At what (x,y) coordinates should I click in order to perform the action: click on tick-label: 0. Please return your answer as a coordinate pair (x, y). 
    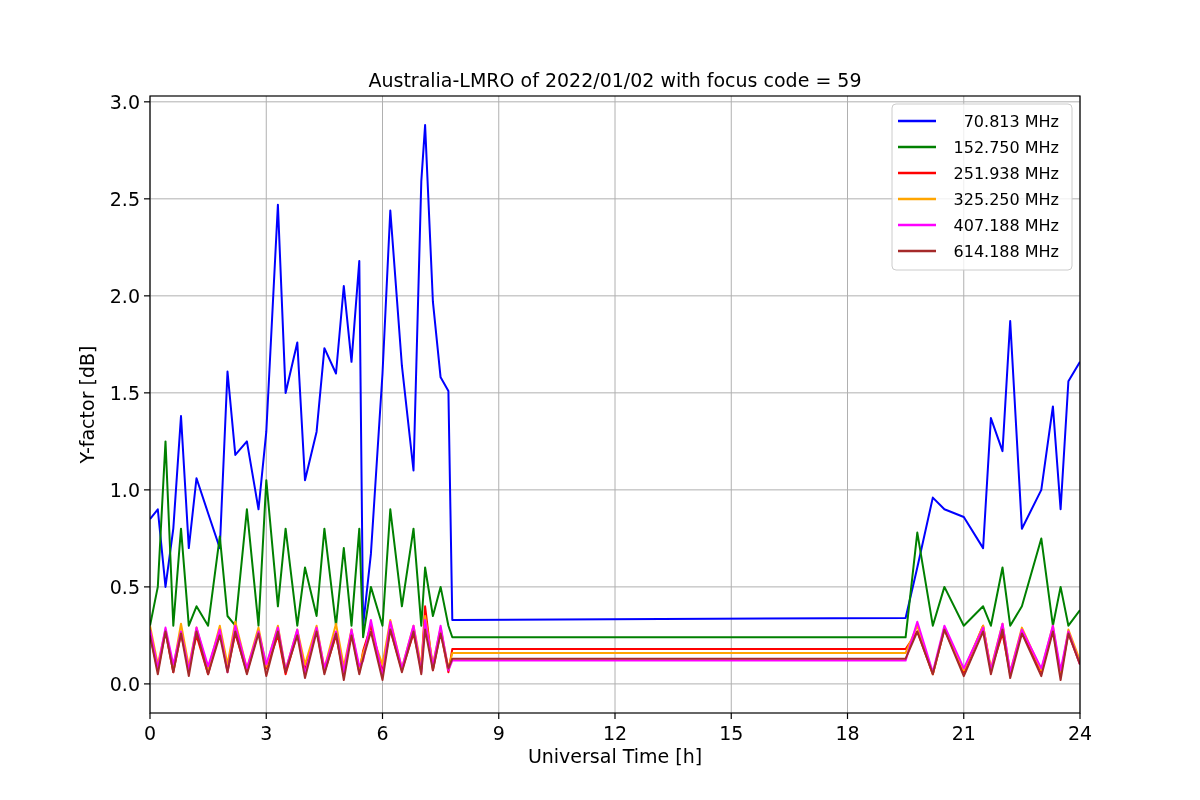
    Looking at the image, I should click on (150, 733).